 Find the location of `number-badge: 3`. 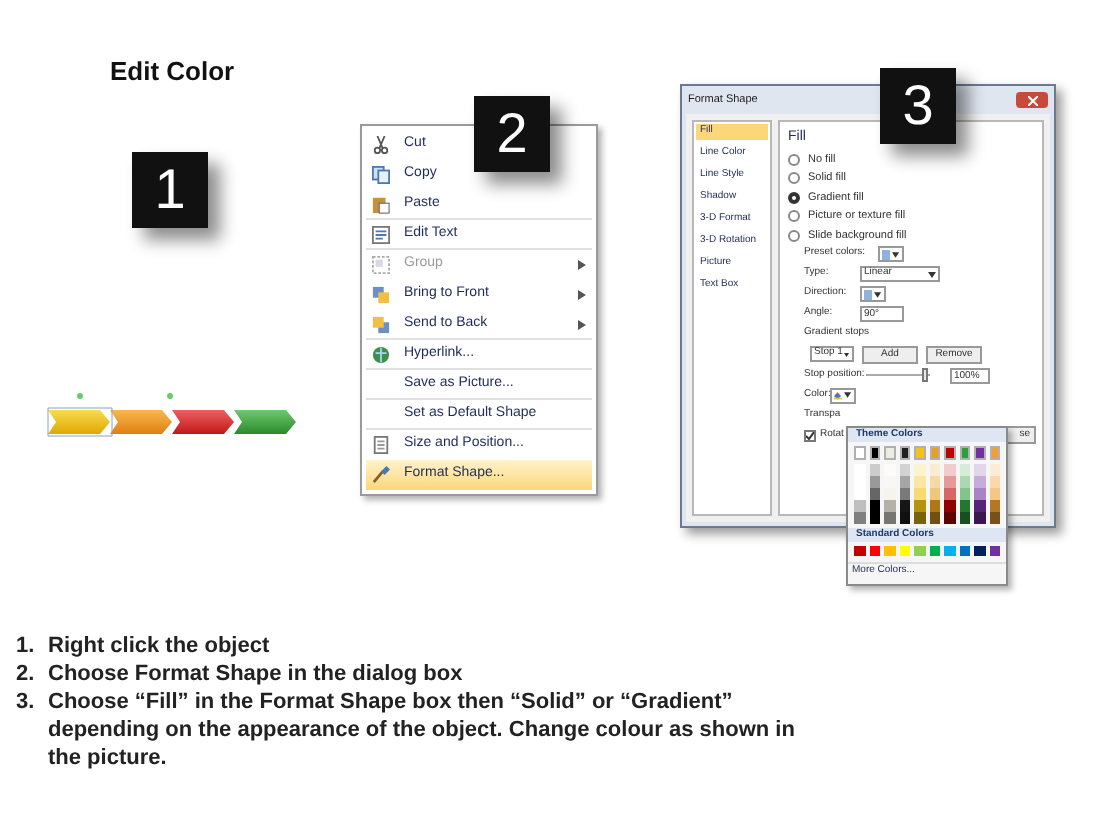

number-badge: 3 is located at coordinates (918, 106).